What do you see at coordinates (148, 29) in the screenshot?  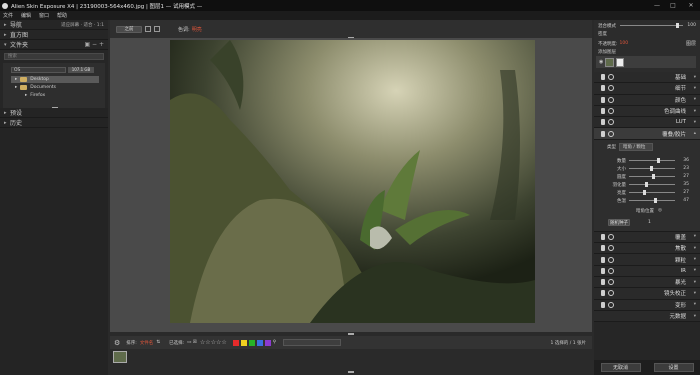 I see `single-view-icon` at bounding box center [148, 29].